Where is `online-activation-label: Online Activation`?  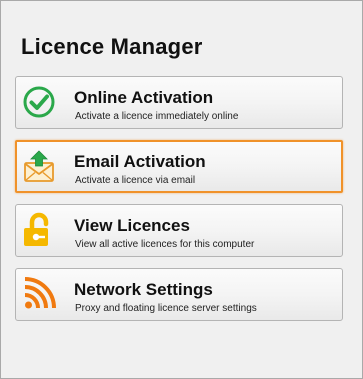 online-activation-label: Online Activation is located at coordinates (144, 97).